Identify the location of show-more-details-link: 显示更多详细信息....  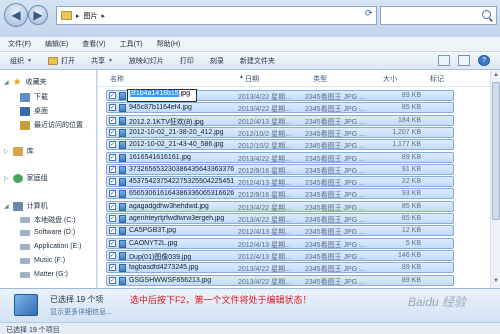
(81, 312).